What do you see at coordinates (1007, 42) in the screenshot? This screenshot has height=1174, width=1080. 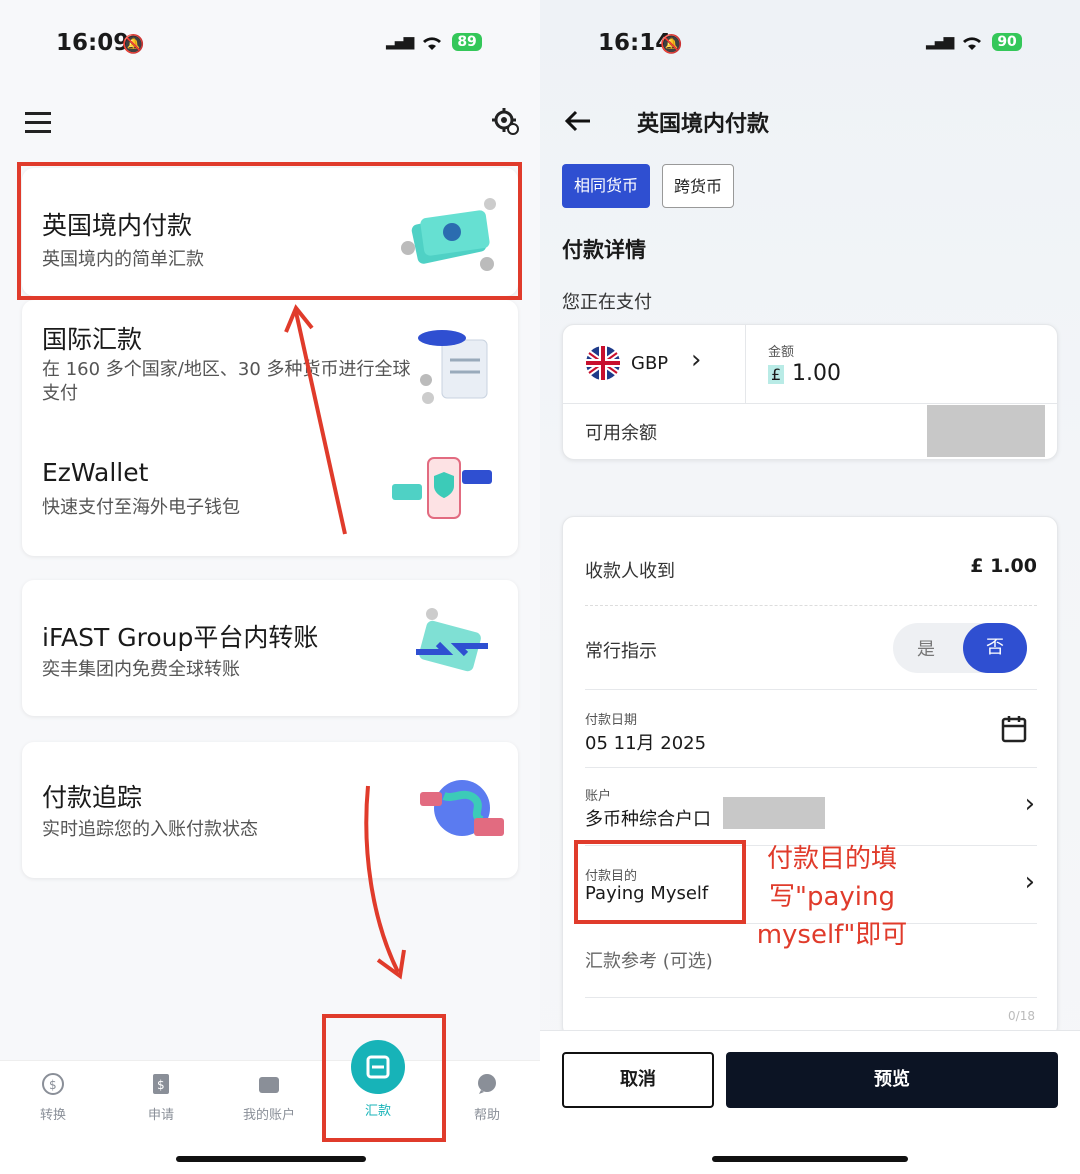 I see `battery-level: 90` at bounding box center [1007, 42].